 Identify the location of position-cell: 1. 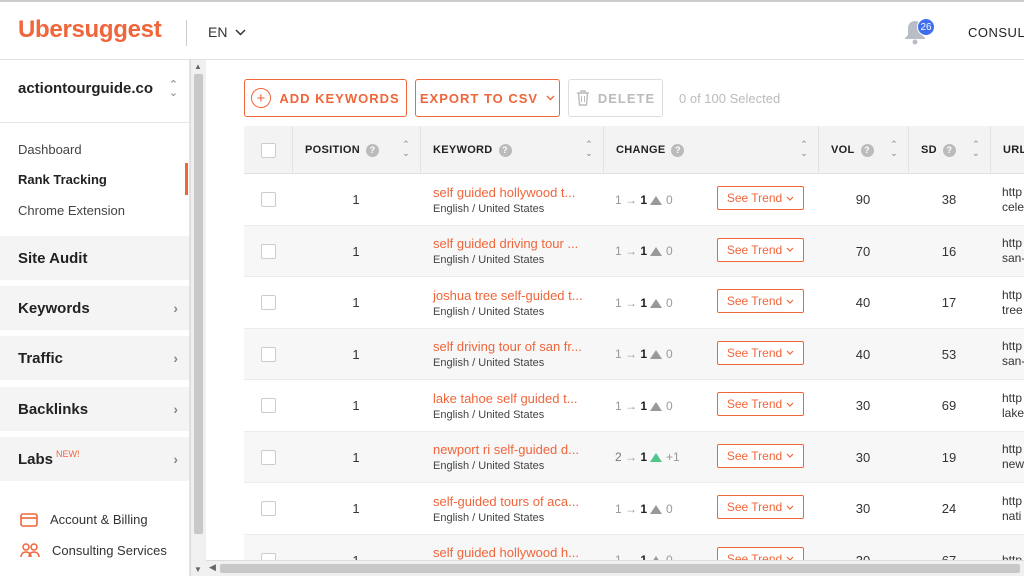
(356, 199).